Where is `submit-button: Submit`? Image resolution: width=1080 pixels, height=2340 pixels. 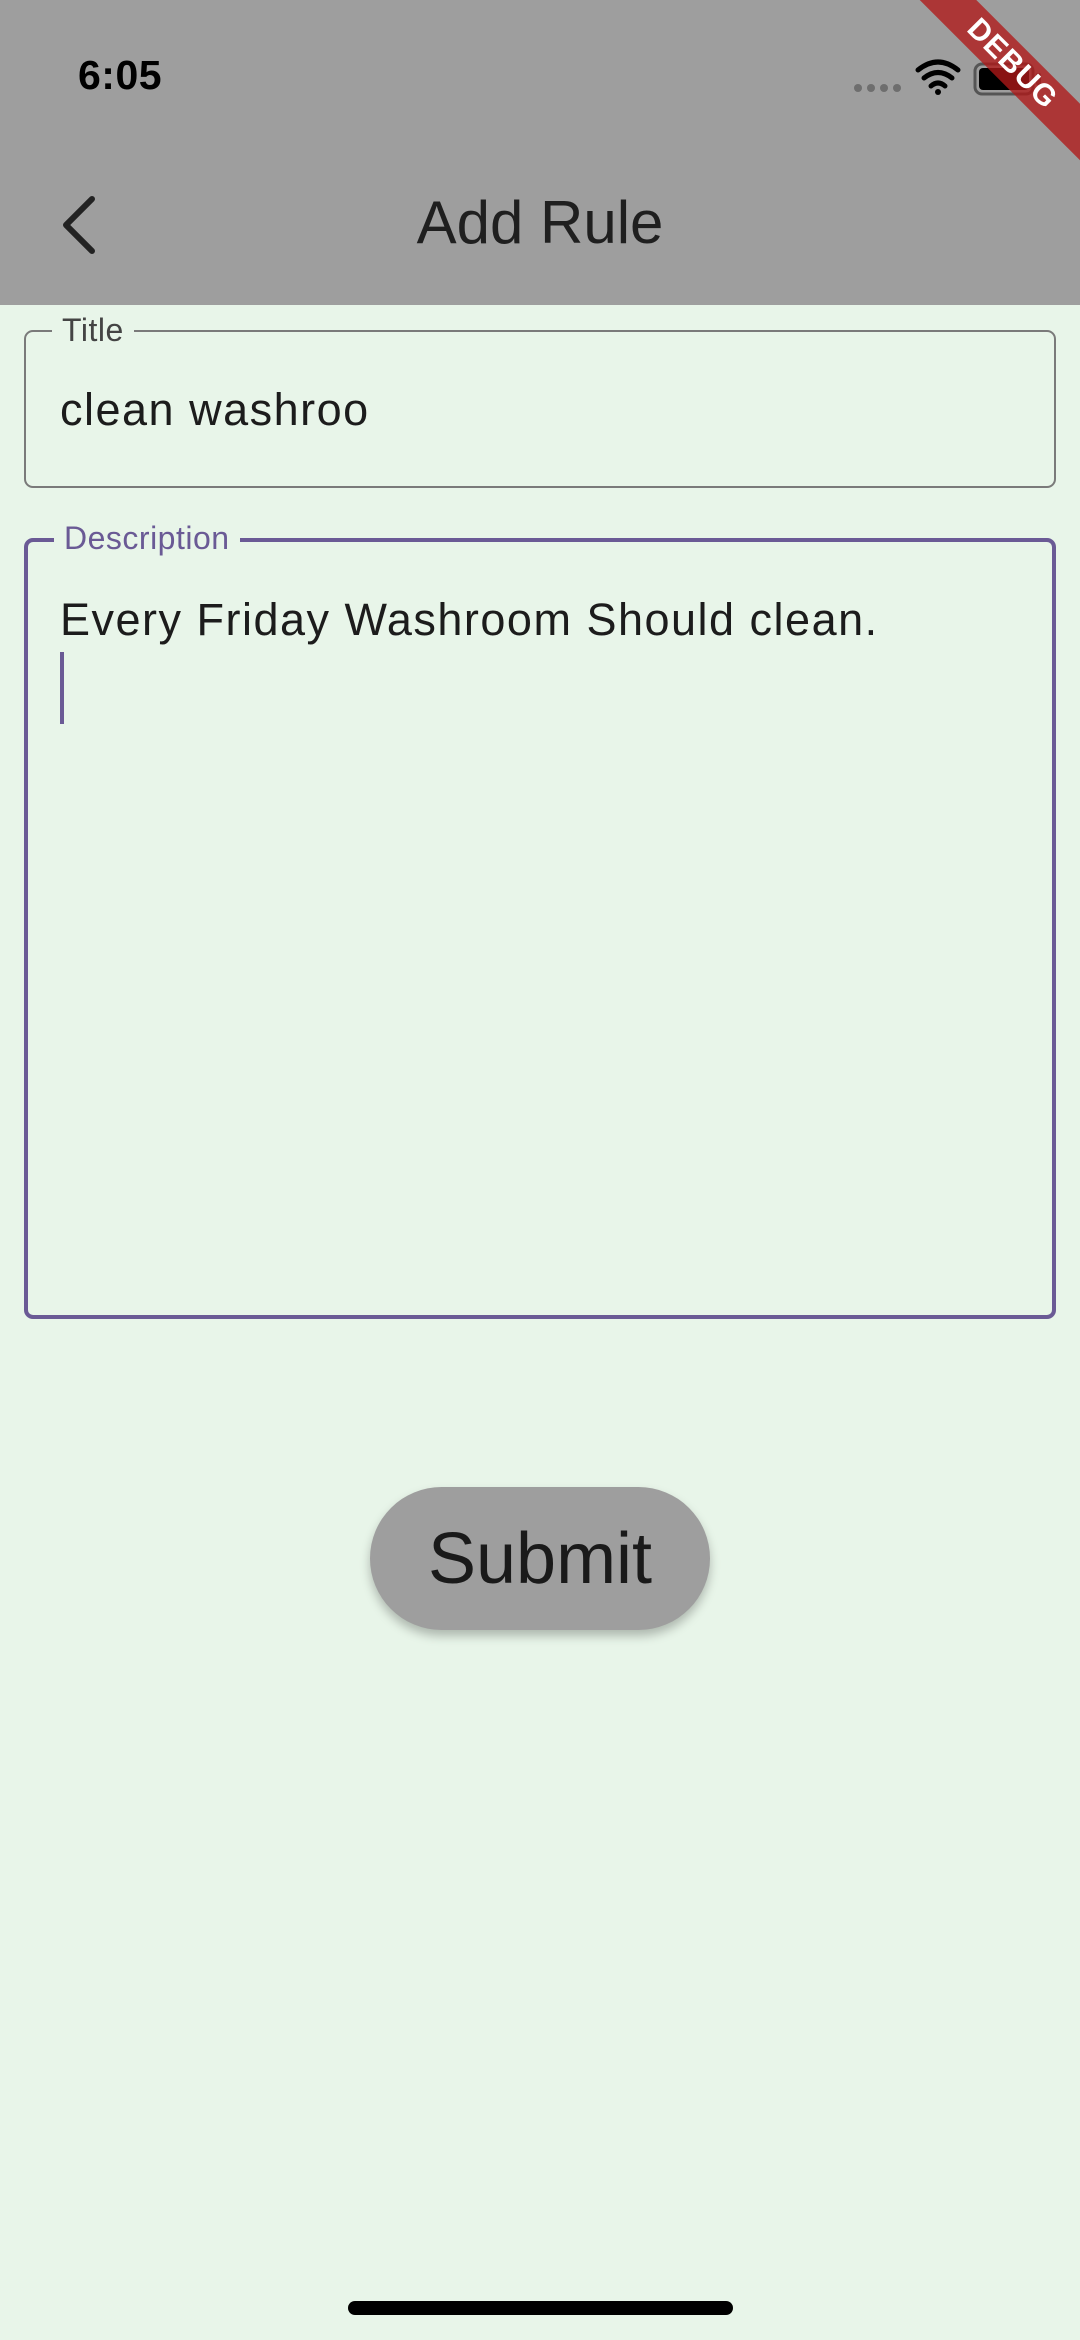
submit-button: Submit is located at coordinates (540, 1558).